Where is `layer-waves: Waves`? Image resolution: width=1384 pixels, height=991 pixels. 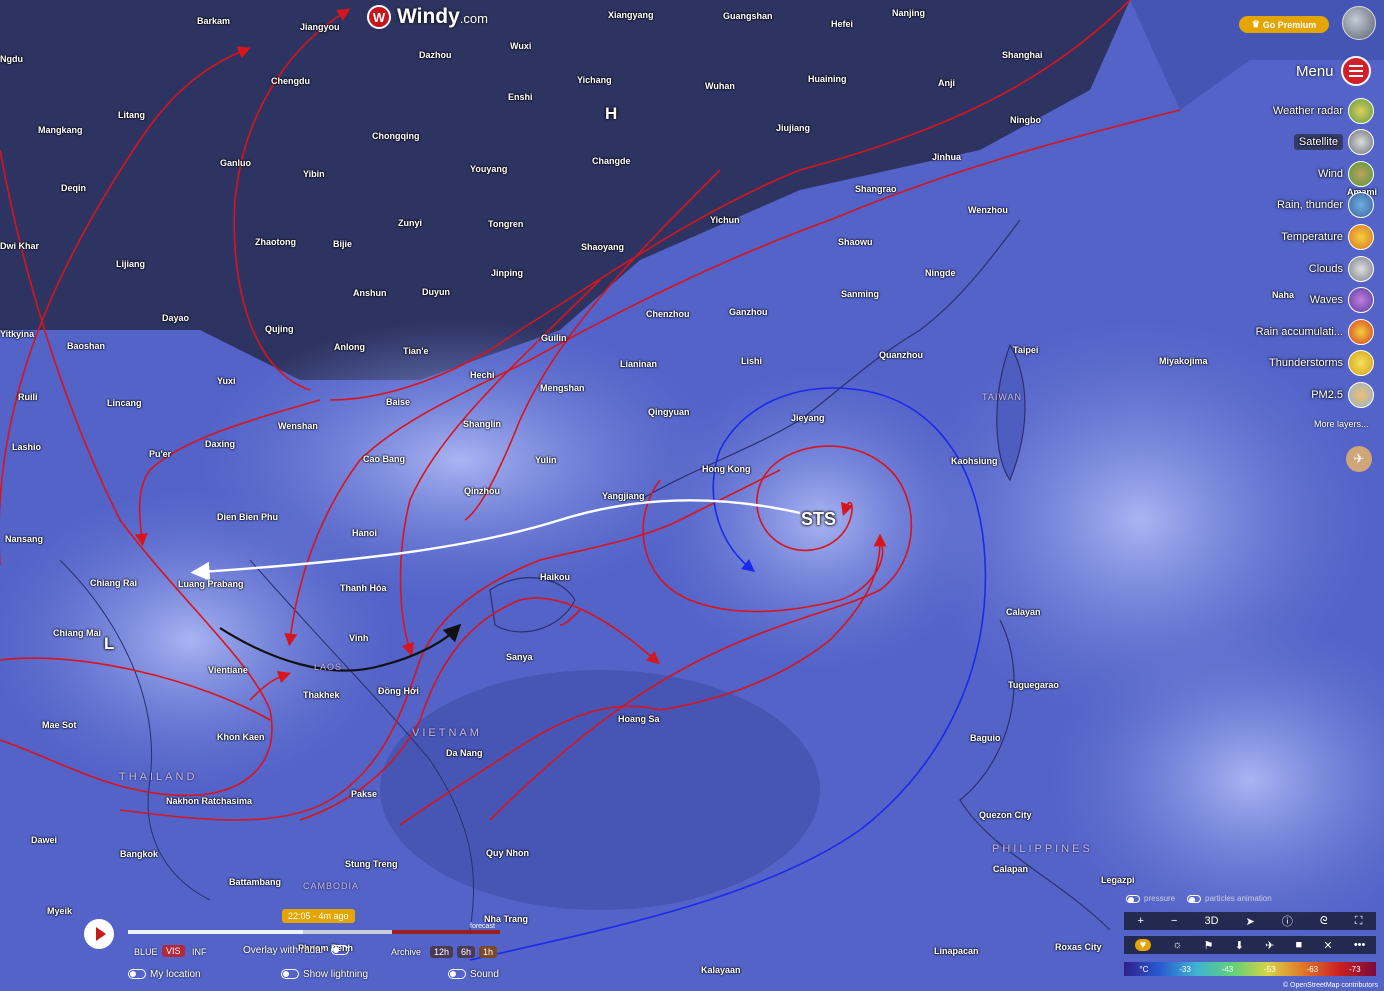
layer-waves: Waves is located at coordinates (1342, 300).